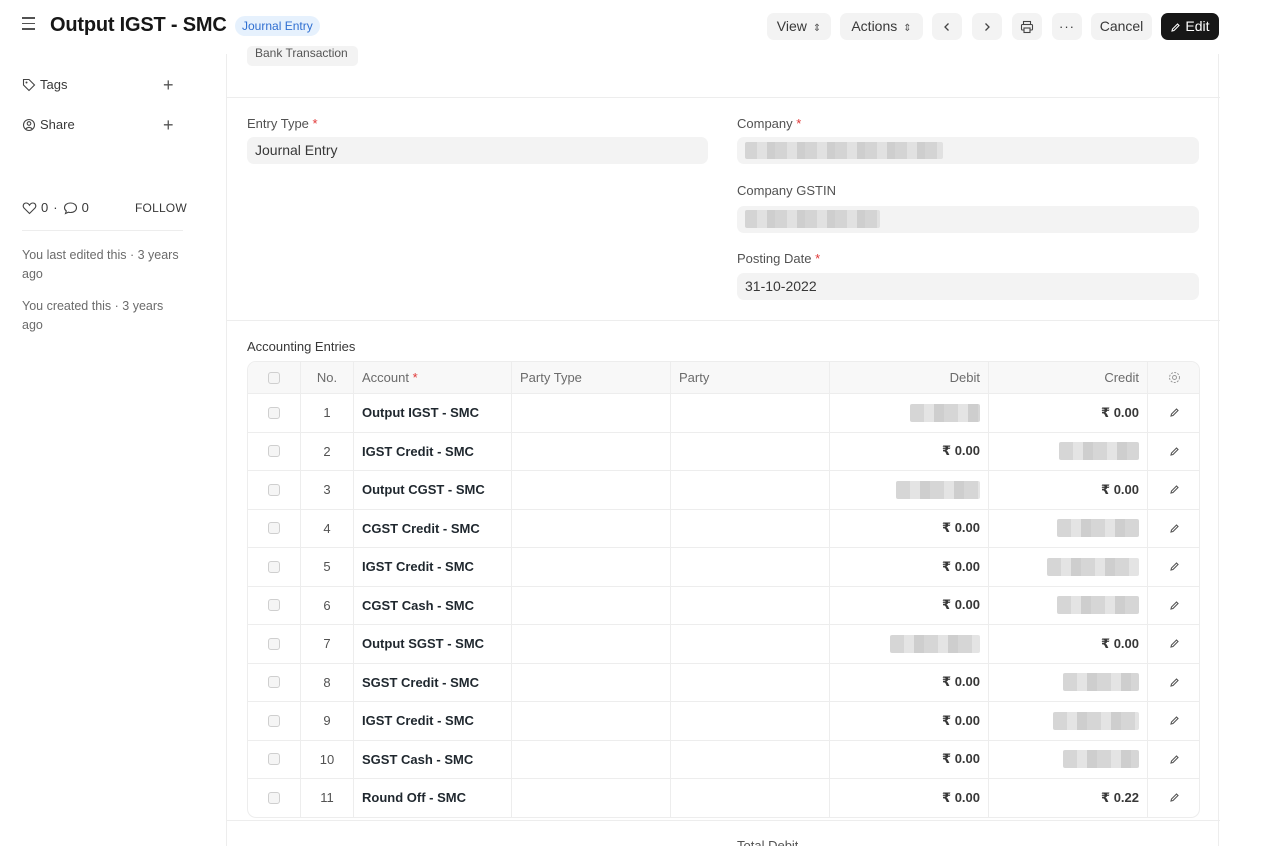  What do you see at coordinates (968, 150) in the screenshot?
I see `company-field` at bounding box center [968, 150].